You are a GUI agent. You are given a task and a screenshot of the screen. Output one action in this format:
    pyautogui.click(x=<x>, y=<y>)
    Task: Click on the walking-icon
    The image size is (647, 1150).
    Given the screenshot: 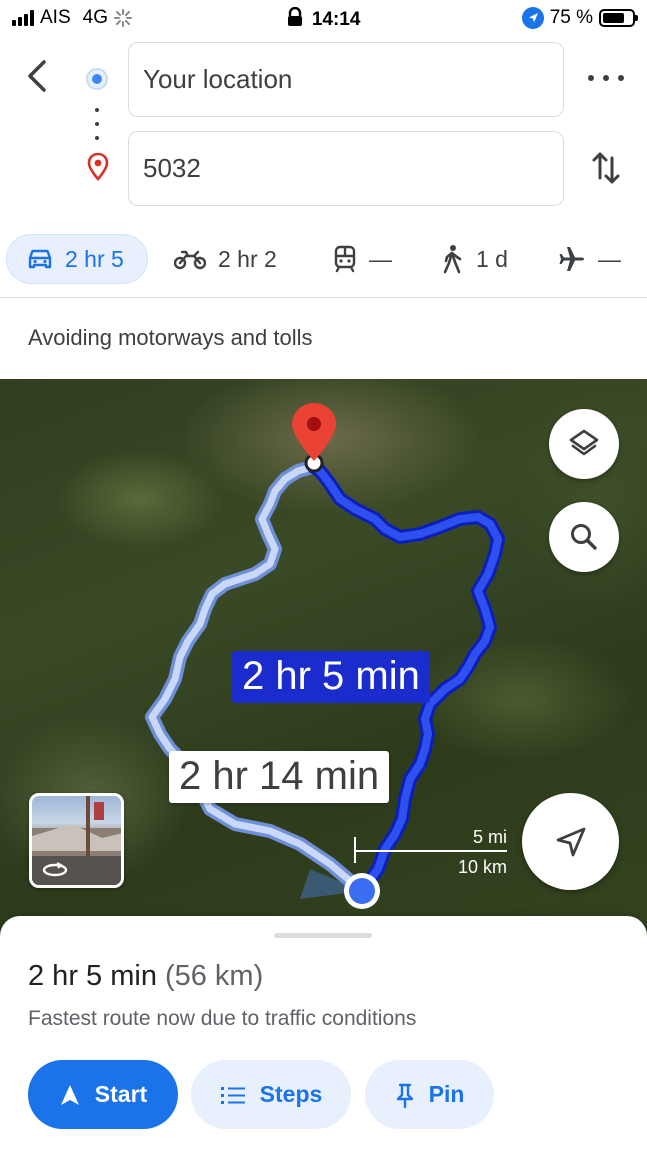 What is the action you would take?
    pyautogui.click(x=452, y=259)
    